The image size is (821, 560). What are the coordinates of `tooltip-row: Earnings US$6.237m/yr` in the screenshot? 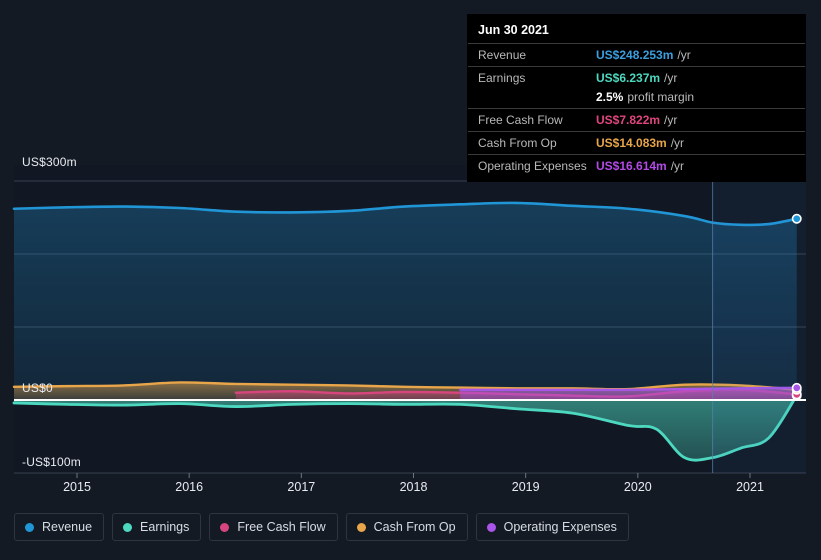 It's located at (636, 77).